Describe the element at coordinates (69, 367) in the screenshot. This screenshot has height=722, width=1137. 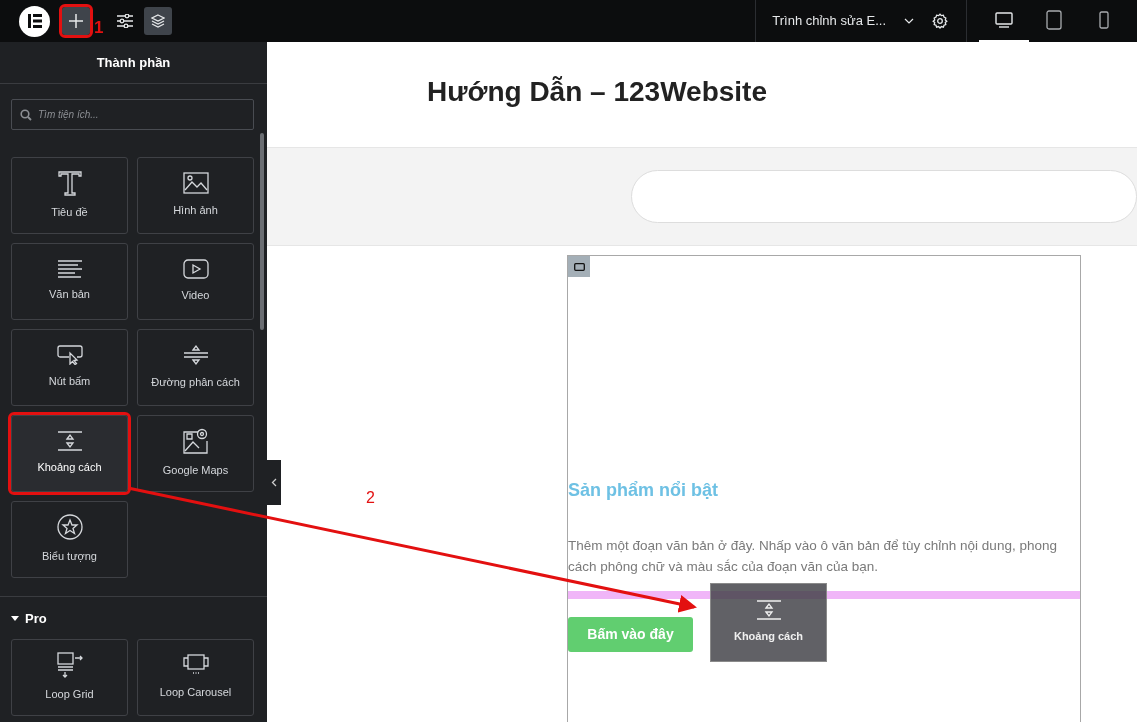
I see `widget-tile: Nút bấm` at that location.